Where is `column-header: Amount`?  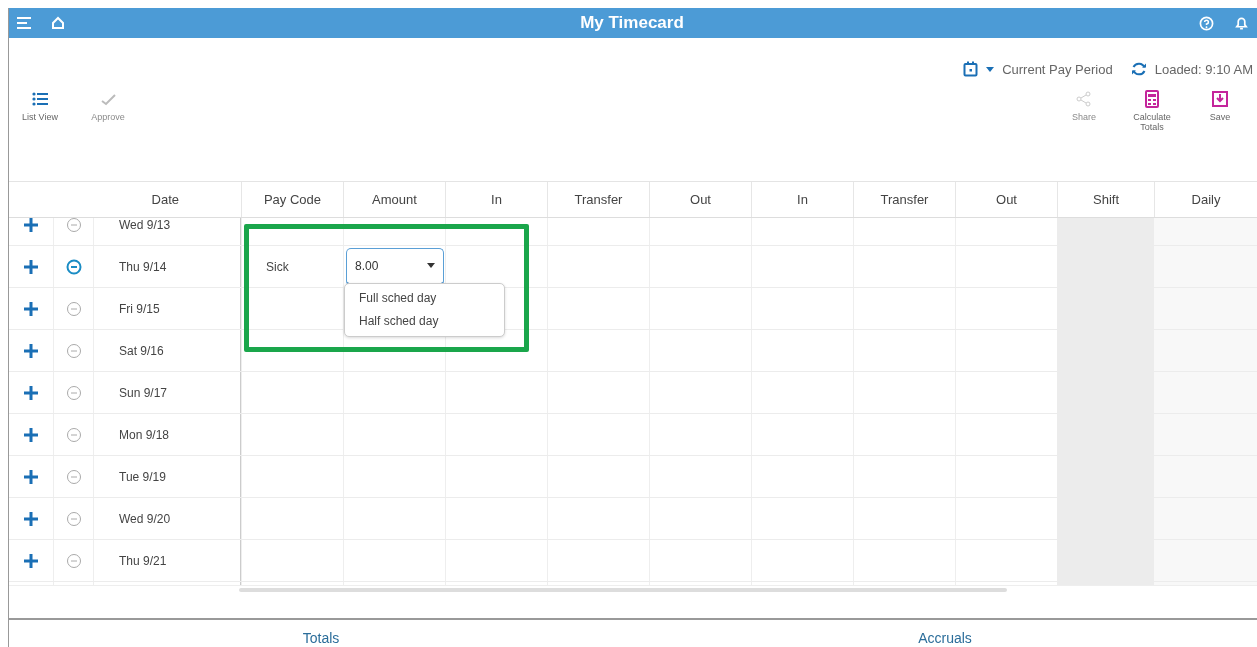
column-header: Amount is located at coordinates (394, 199).